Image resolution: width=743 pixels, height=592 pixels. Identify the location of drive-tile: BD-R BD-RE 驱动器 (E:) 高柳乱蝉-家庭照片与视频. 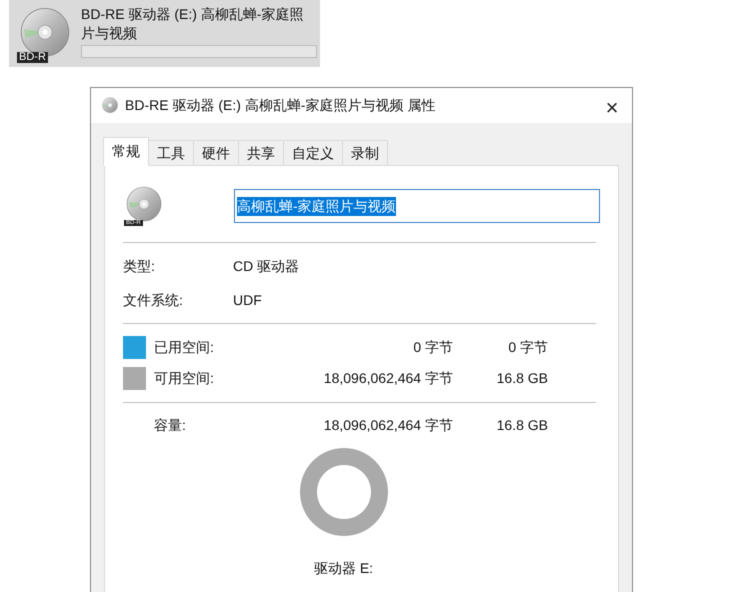
(164, 33).